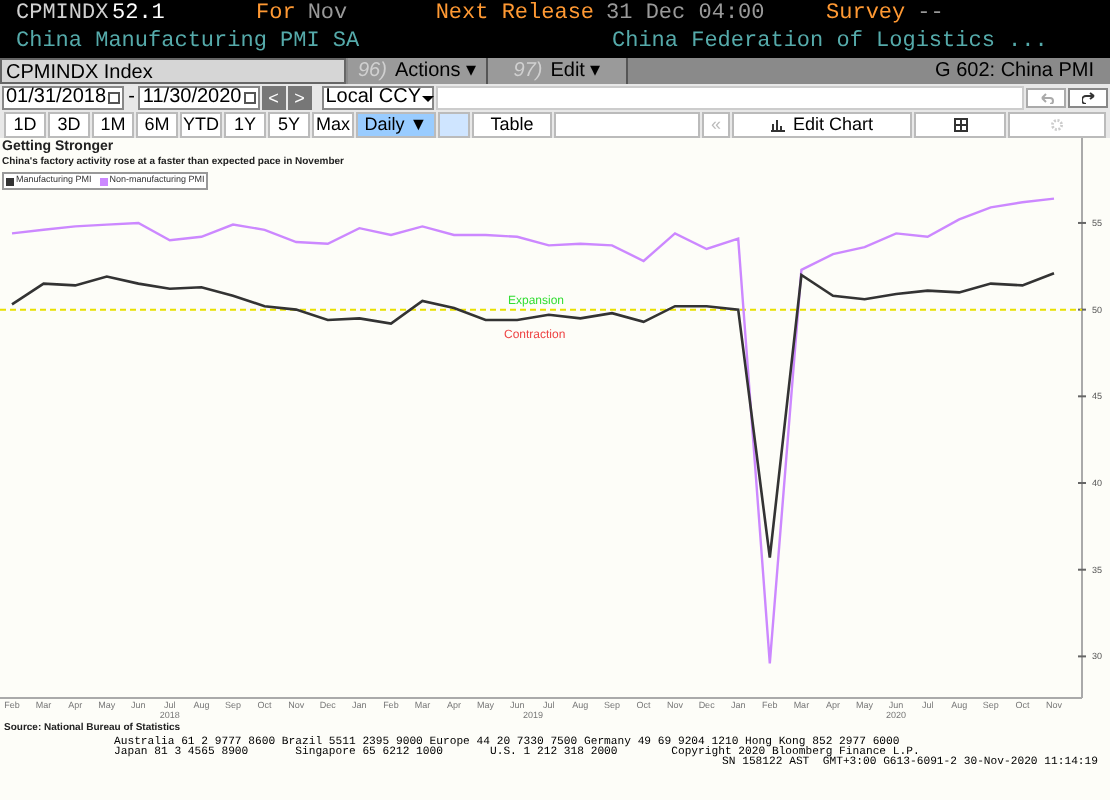 The height and width of the screenshot is (800, 1110). Describe the element at coordinates (1057, 125) in the screenshot. I see `settings-icon` at that location.